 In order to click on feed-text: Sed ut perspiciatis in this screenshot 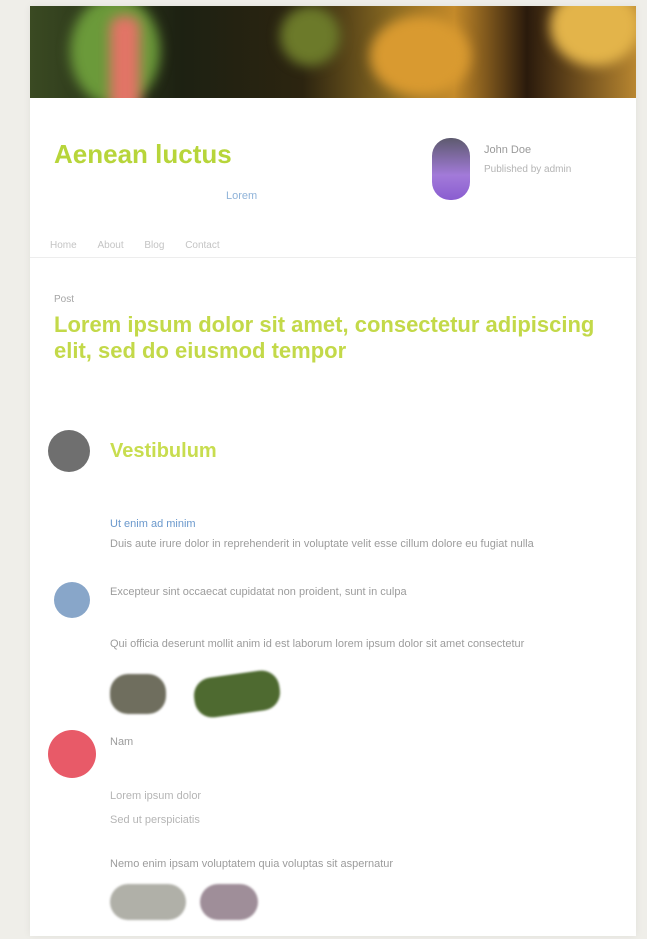, I will do `click(155, 820)`.